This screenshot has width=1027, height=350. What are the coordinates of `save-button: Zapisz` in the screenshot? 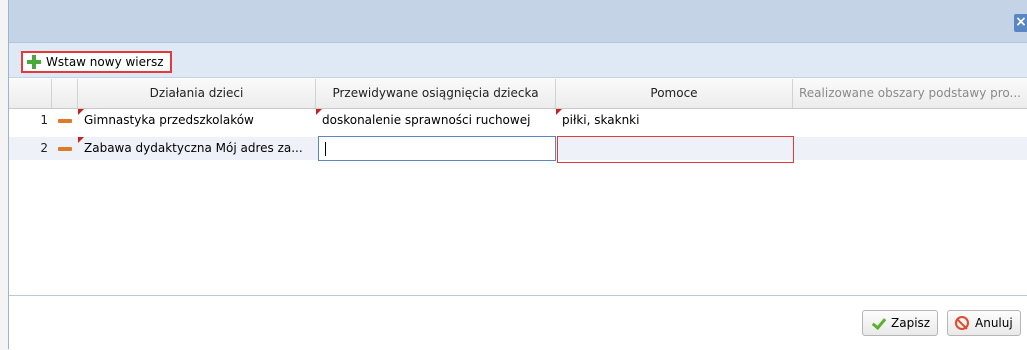 It's located at (900, 323).